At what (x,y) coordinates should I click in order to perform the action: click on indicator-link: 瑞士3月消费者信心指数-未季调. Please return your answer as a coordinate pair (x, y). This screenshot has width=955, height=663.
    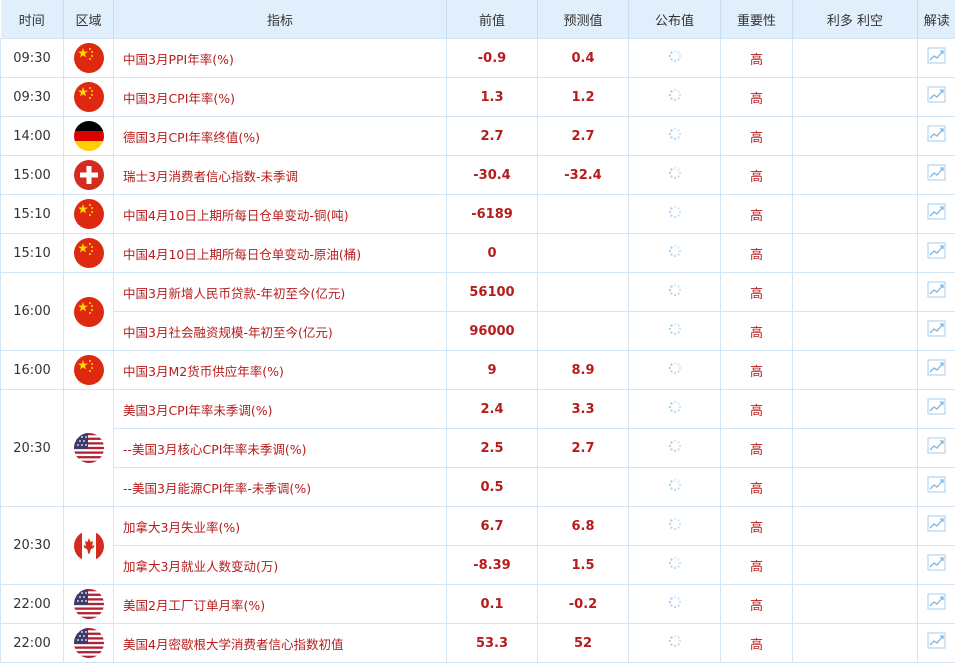
    Looking at the image, I should click on (280, 175).